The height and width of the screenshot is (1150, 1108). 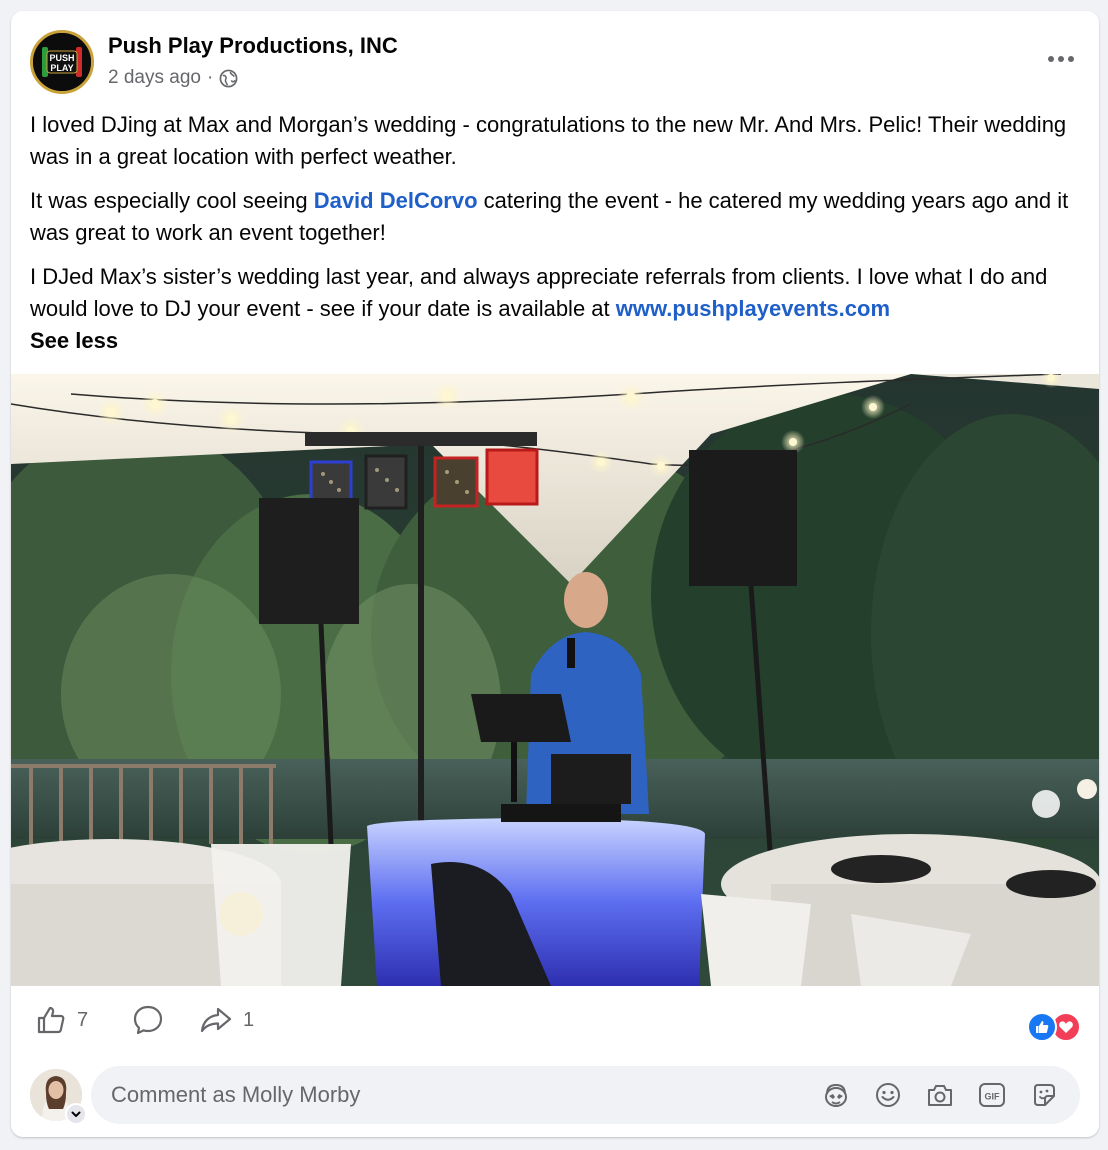 I want to click on comment-composer: GIF, so click(x=555, y=1096).